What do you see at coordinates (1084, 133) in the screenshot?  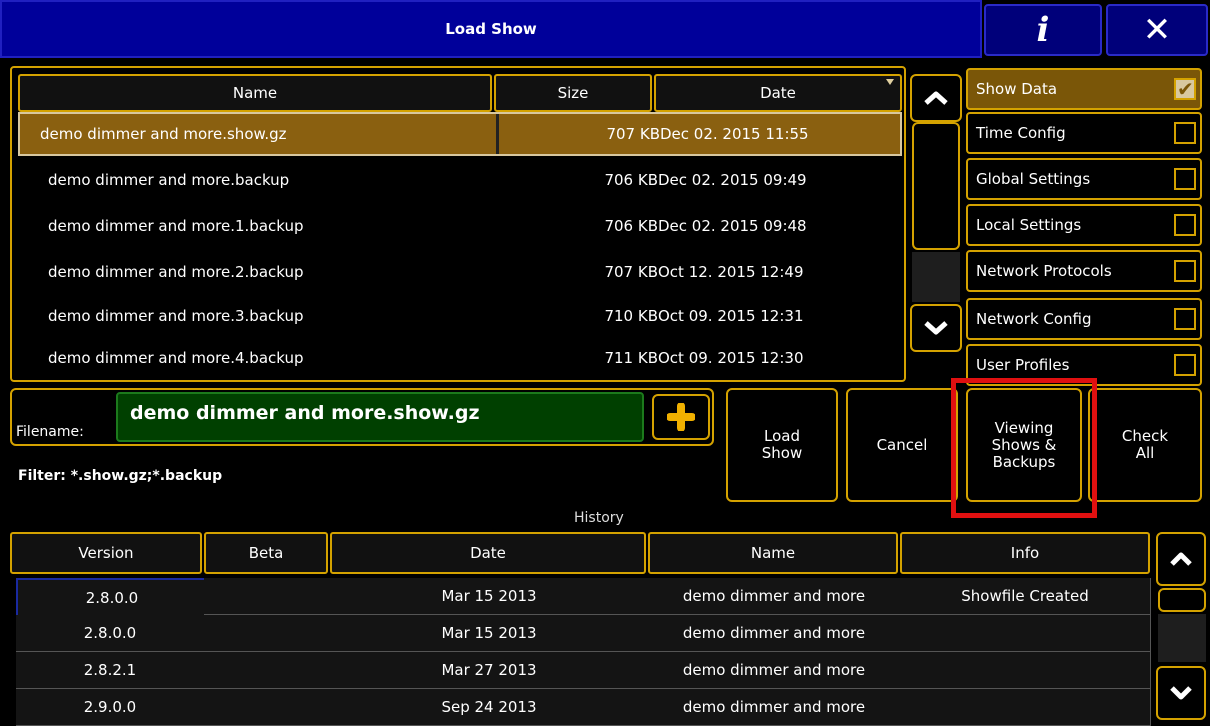 I see `option-time-config: Time Config` at bounding box center [1084, 133].